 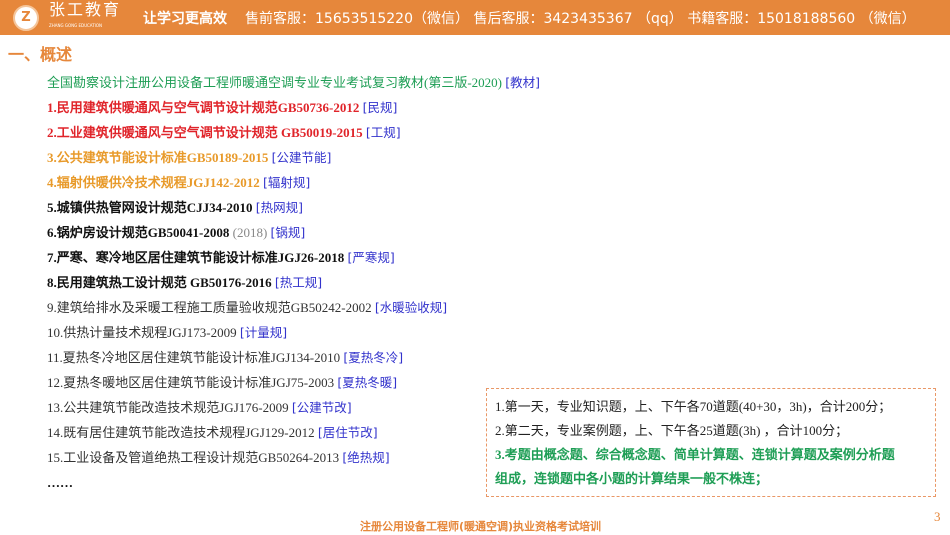 I want to click on standard-name: 全国勘察设计注册公用设备工程师暖通空调专业专业考试复习教材(第三版-2020), so click(x=274, y=82).